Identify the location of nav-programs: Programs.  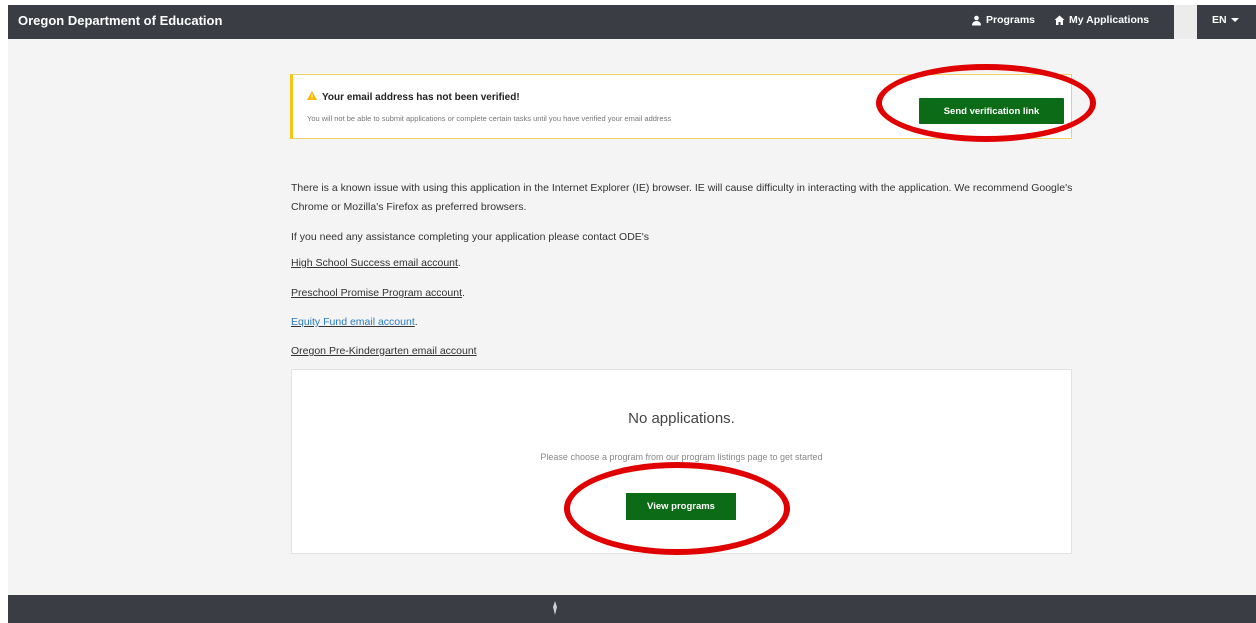
(1003, 20).